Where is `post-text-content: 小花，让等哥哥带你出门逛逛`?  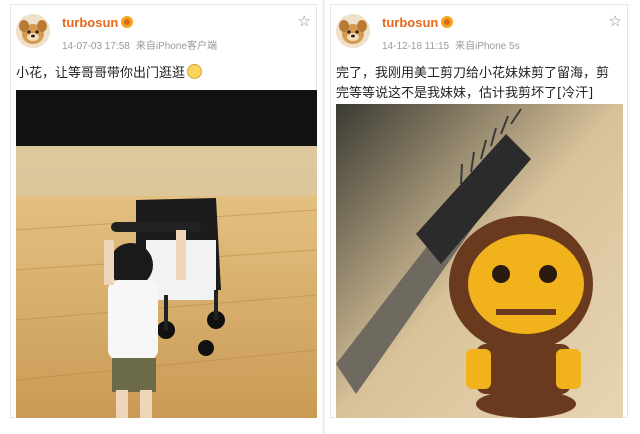
post-text-content: 小花，让等哥哥带你出门逛逛 is located at coordinates (101, 73).